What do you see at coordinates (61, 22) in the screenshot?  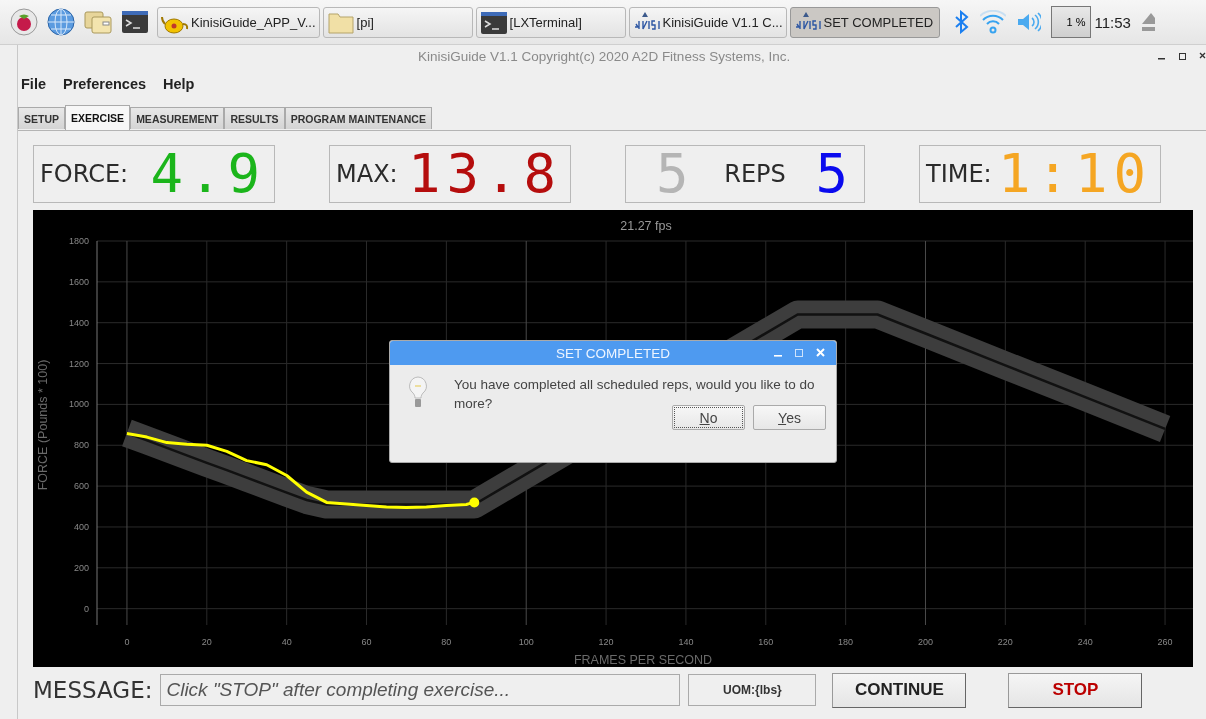 I see `globe-icon` at bounding box center [61, 22].